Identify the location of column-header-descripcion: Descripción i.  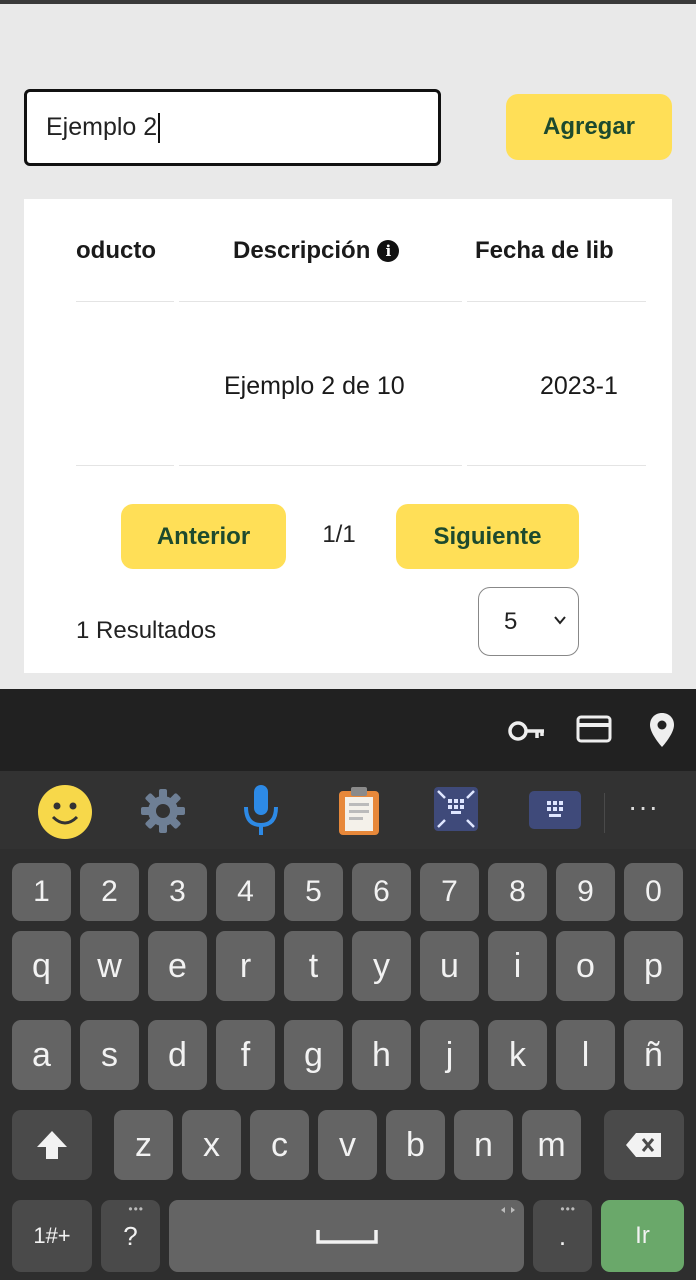
(316, 251).